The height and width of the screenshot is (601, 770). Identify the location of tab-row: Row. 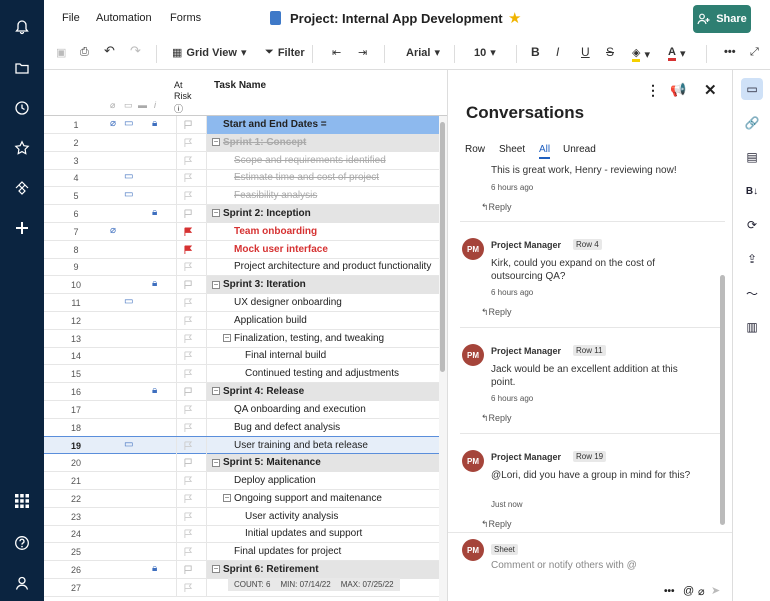
(475, 149).